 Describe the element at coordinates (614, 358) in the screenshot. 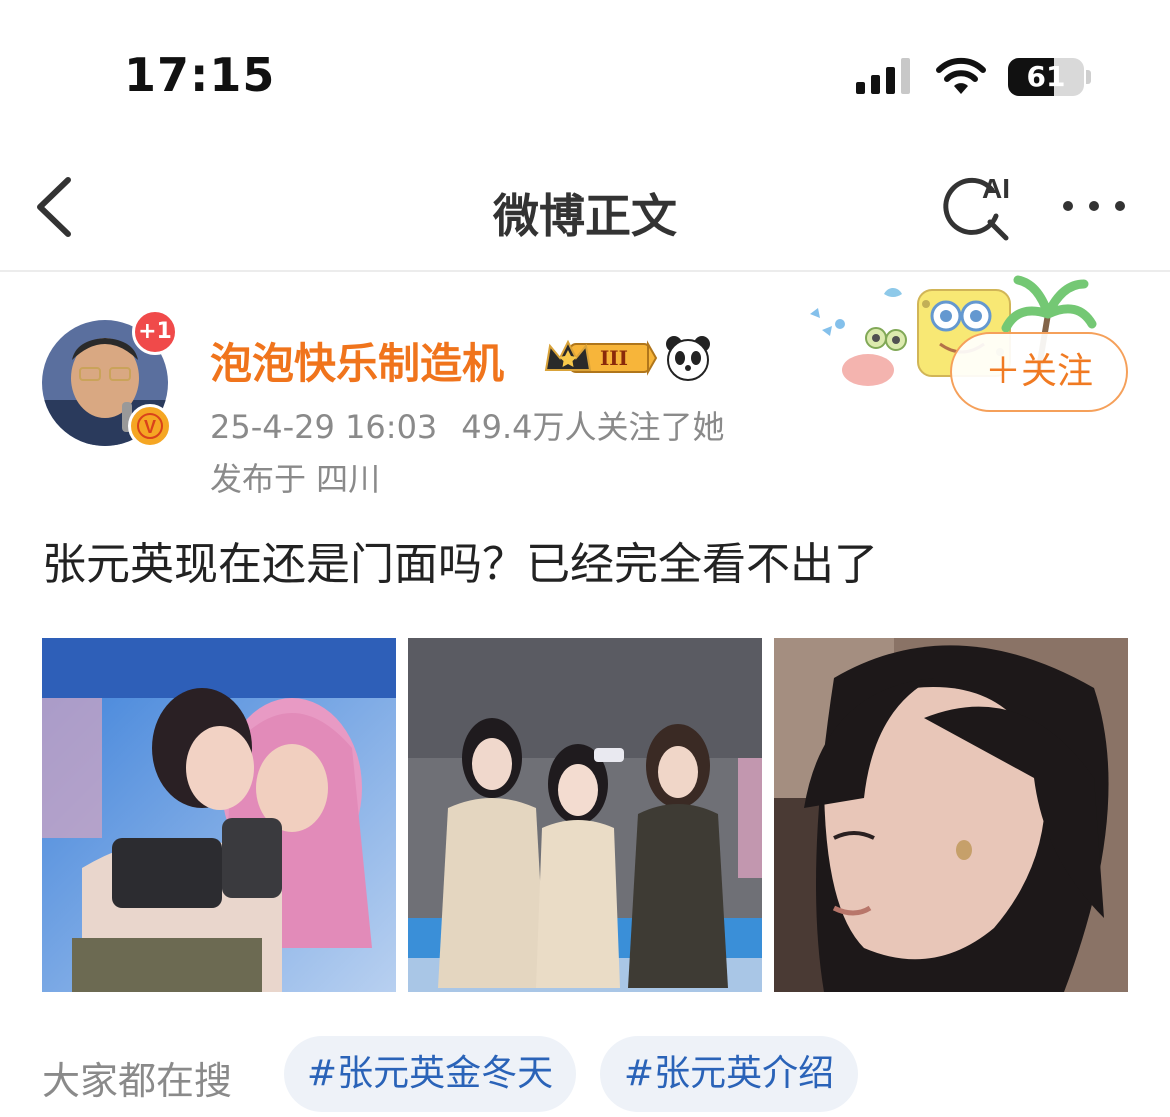

I see `svg-text: III` at that location.